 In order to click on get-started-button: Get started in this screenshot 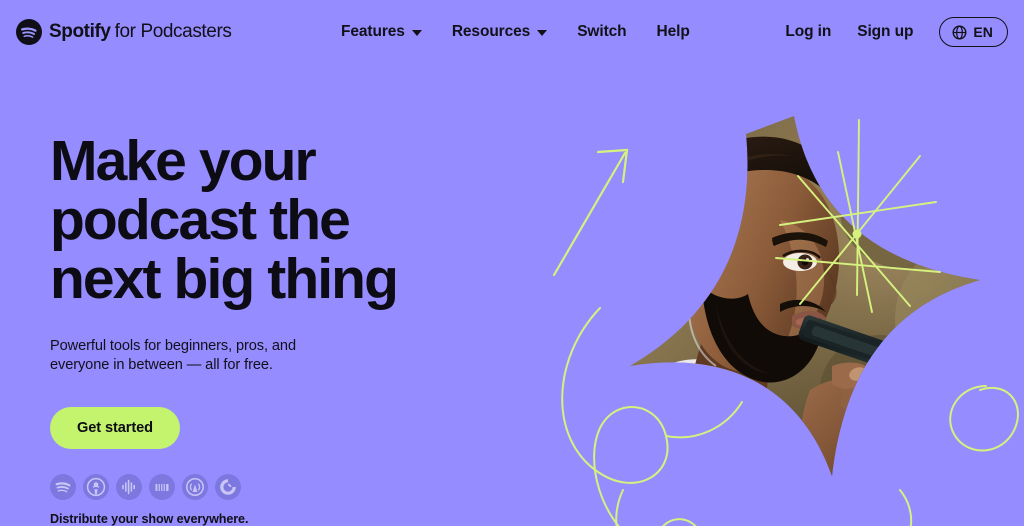, I will do `click(115, 428)`.